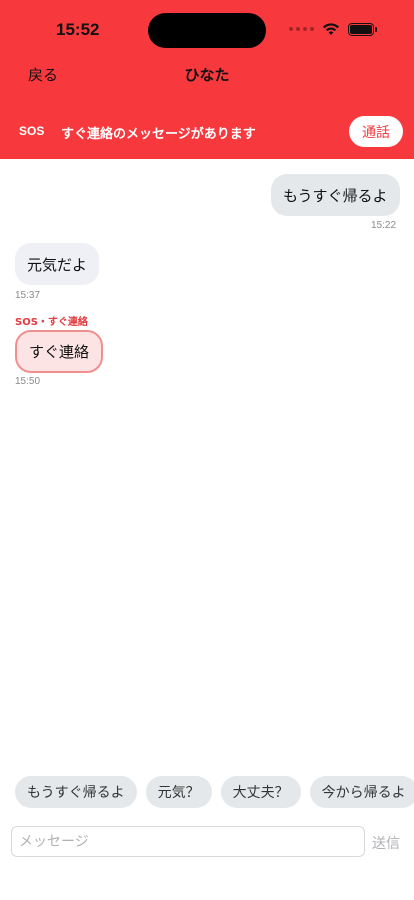 The height and width of the screenshot is (900, 414). I want to click on back-button: 戻る, so click(43, 74).